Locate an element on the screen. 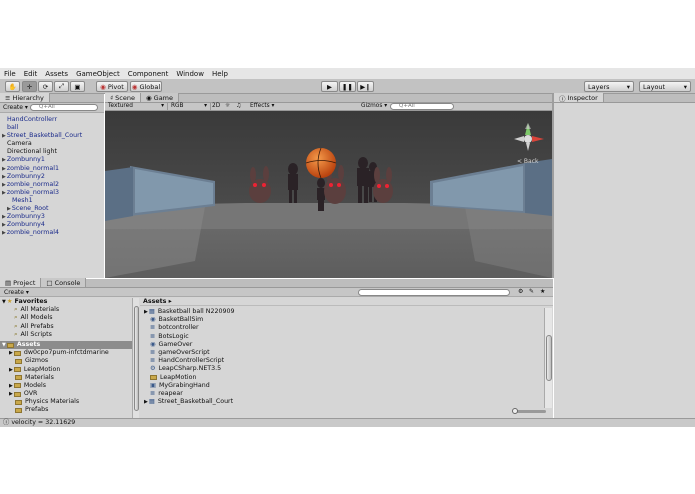 The height and width of the screenshot is (494, 695). shading-mode-dropdown: Textured ▾ is located at coordinates (138, 107).